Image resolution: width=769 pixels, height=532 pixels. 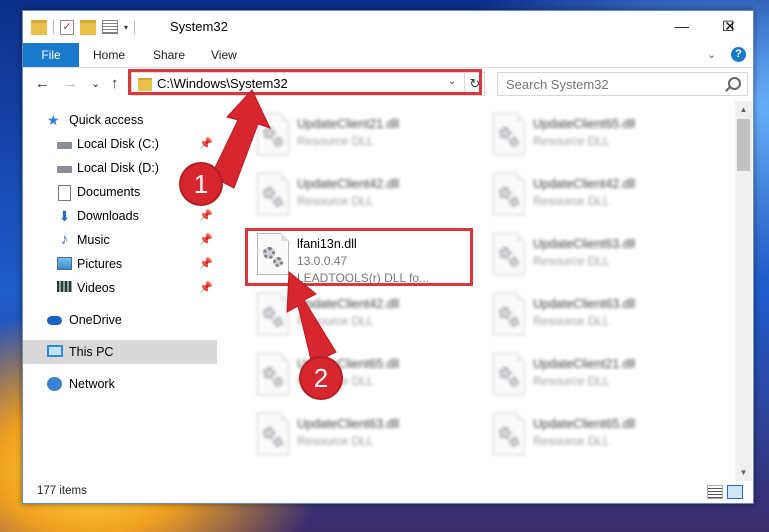 I want to click on step-2-badge: 2, so click(x=321, y=378).